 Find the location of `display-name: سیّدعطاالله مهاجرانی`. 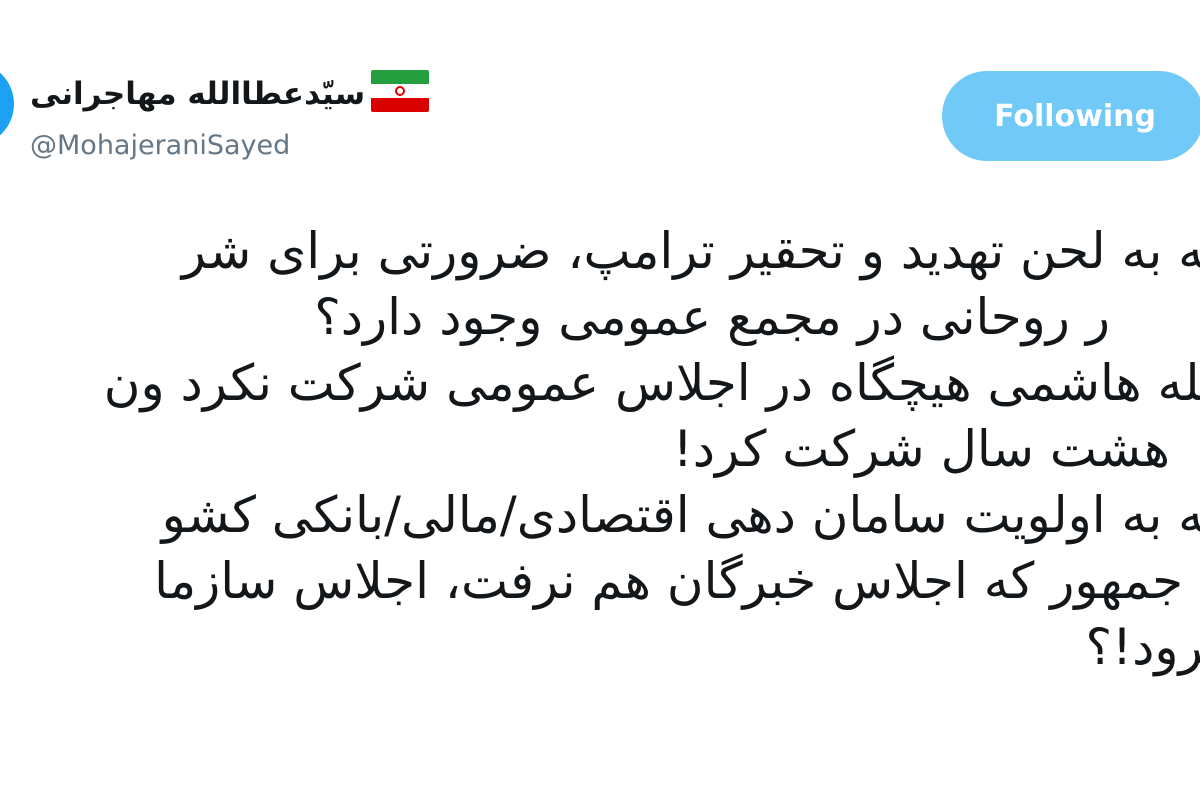

display-name: سیّدعطاالله مهاجرانی is located at coordinates (197, 94).